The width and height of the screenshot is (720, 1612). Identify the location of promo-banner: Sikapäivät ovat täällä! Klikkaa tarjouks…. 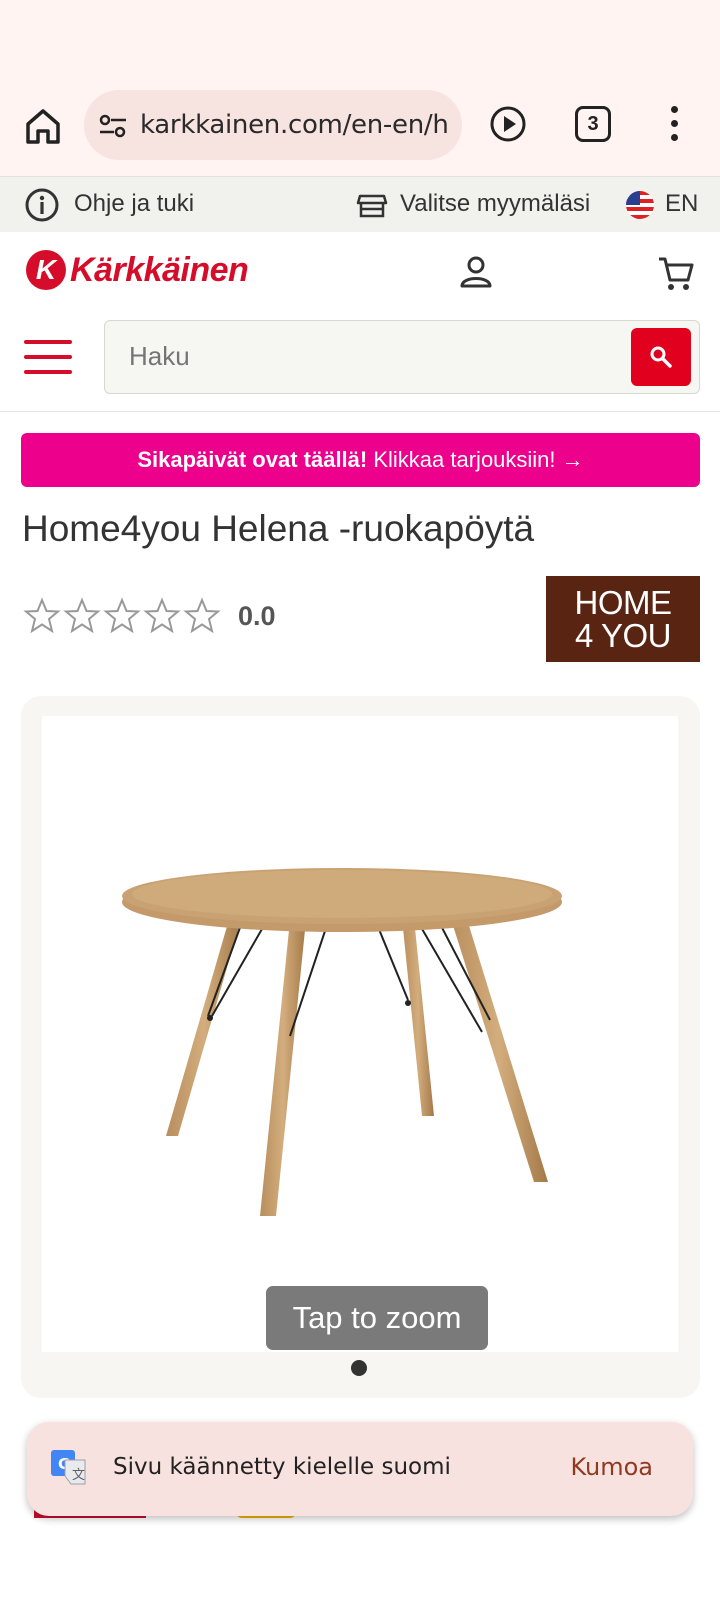
(360, 460).